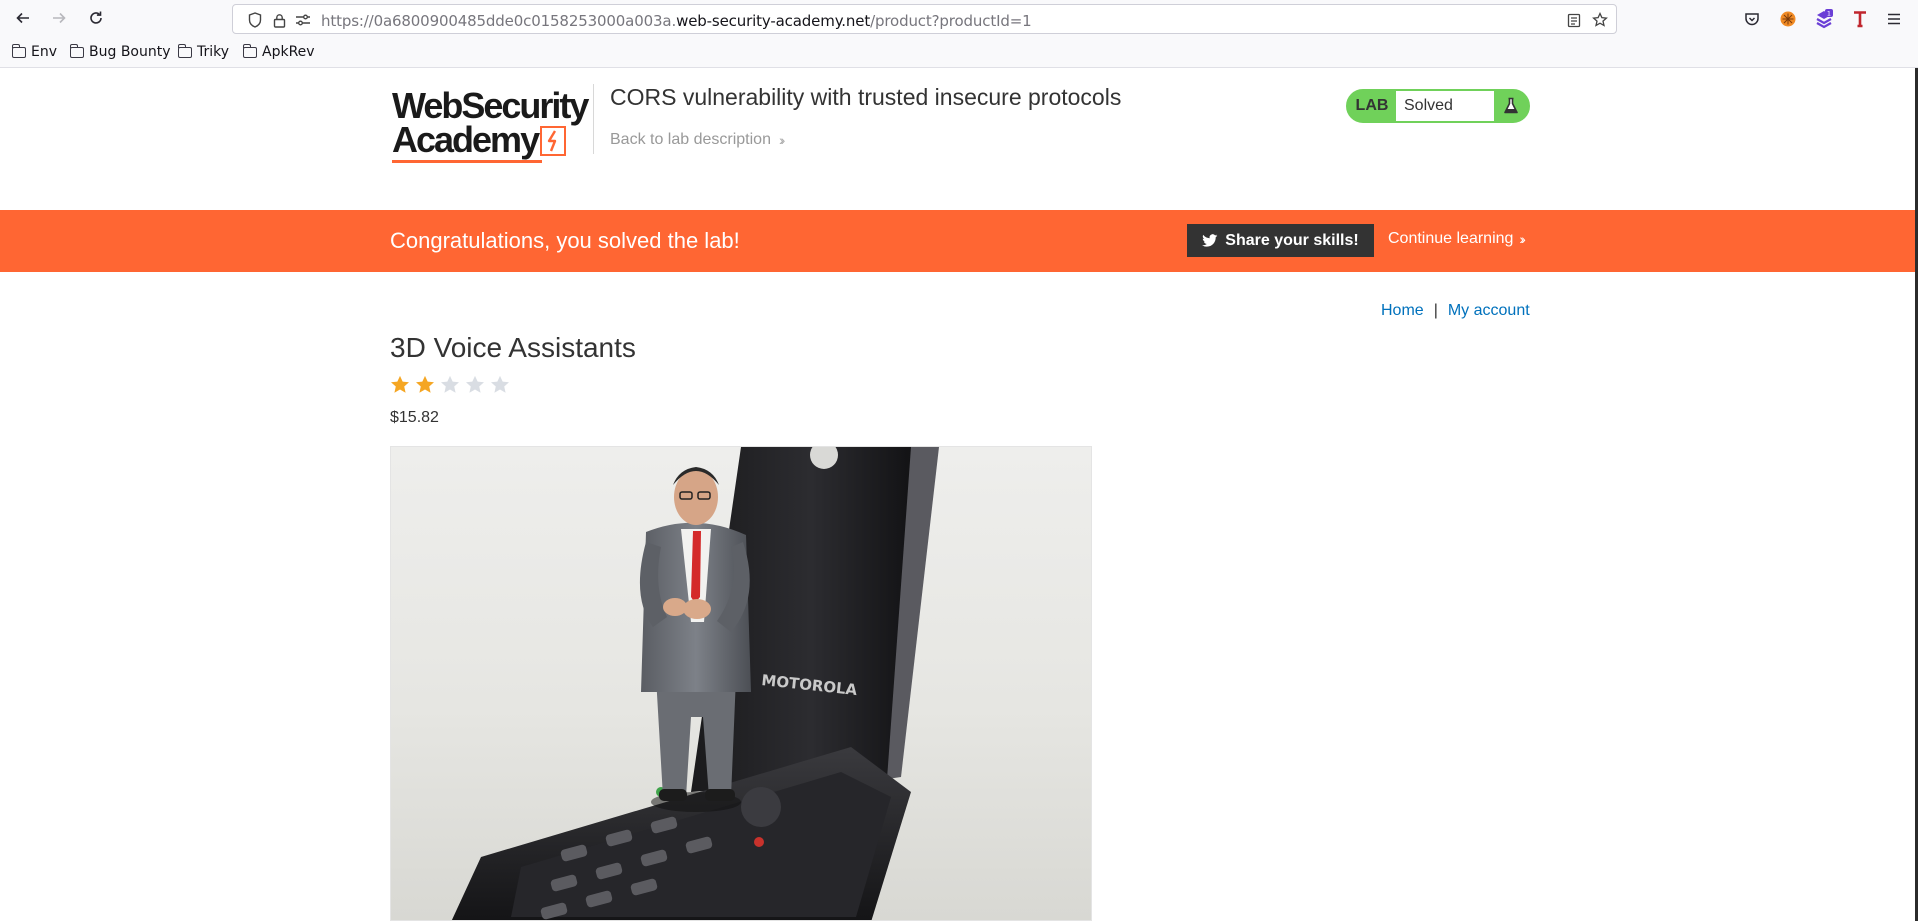  Describe the element at coordinates (951, 21) in the screenshot. I see `url-path: /product?productId=1` at that location.